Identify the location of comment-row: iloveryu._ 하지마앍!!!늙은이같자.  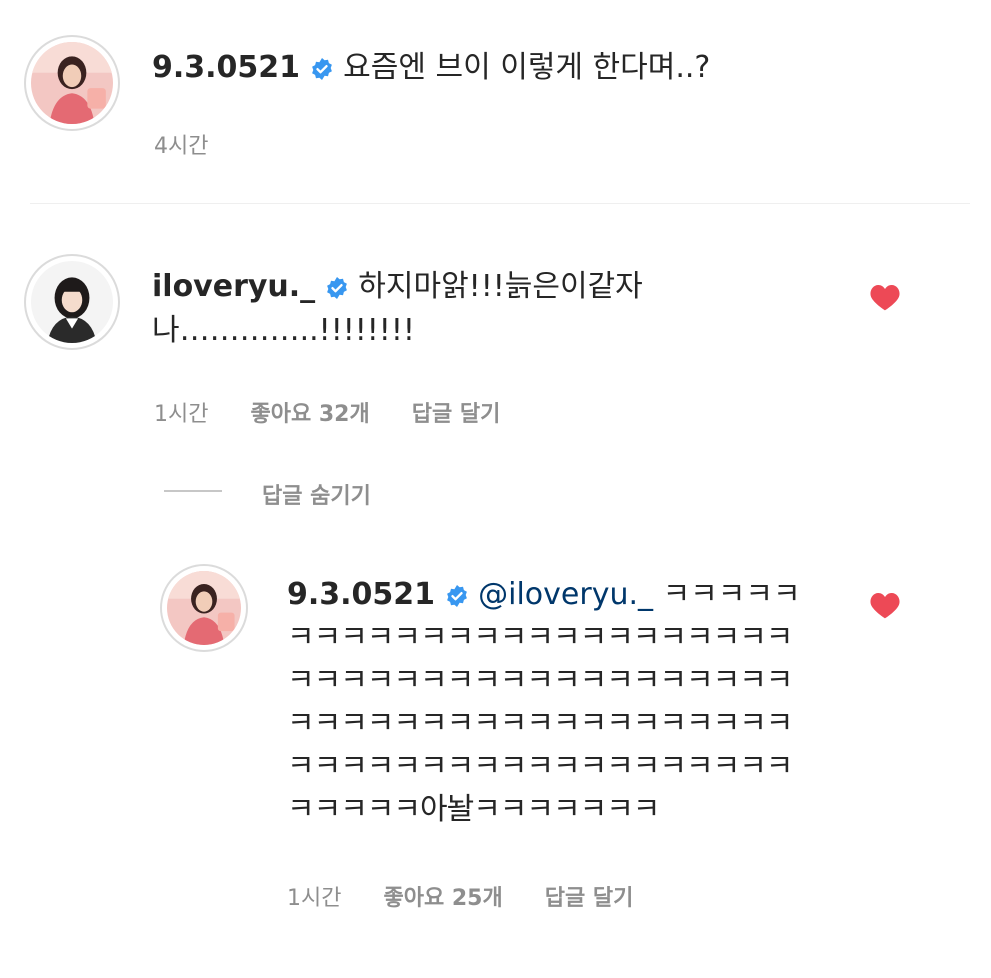
(397, 289).